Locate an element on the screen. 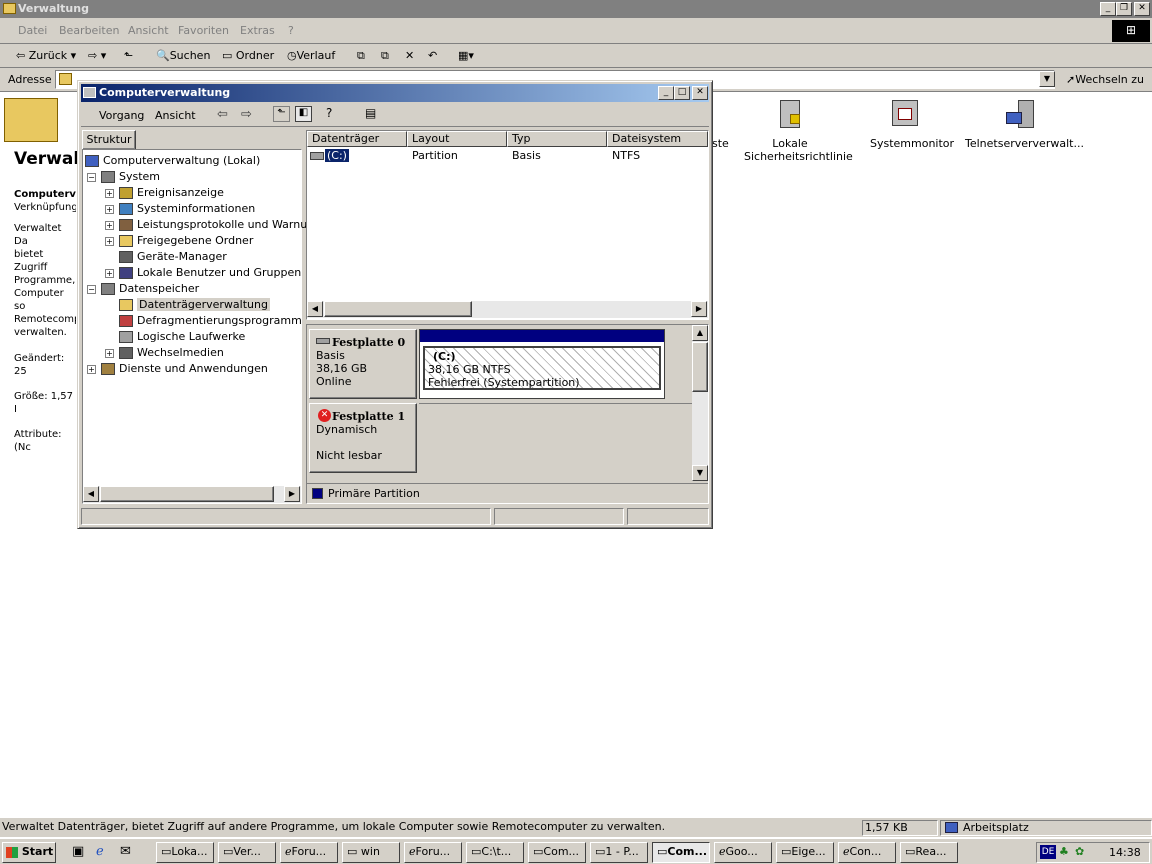  address-dropdown-icon: ▼ is located at coordinates (1047, 79).